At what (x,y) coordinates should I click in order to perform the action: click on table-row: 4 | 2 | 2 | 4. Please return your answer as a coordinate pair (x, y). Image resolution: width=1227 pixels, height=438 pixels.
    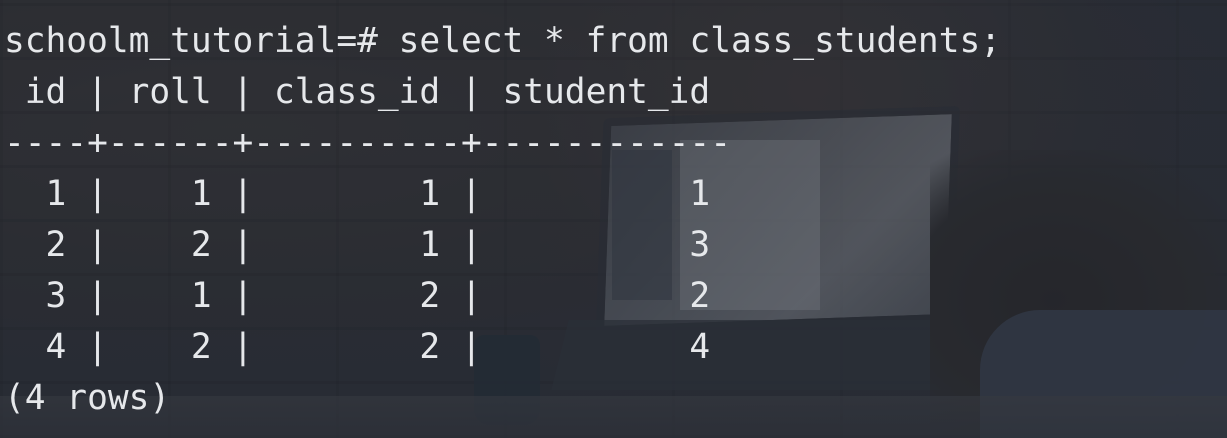
    Looking at the image, I should click on (357, 347).